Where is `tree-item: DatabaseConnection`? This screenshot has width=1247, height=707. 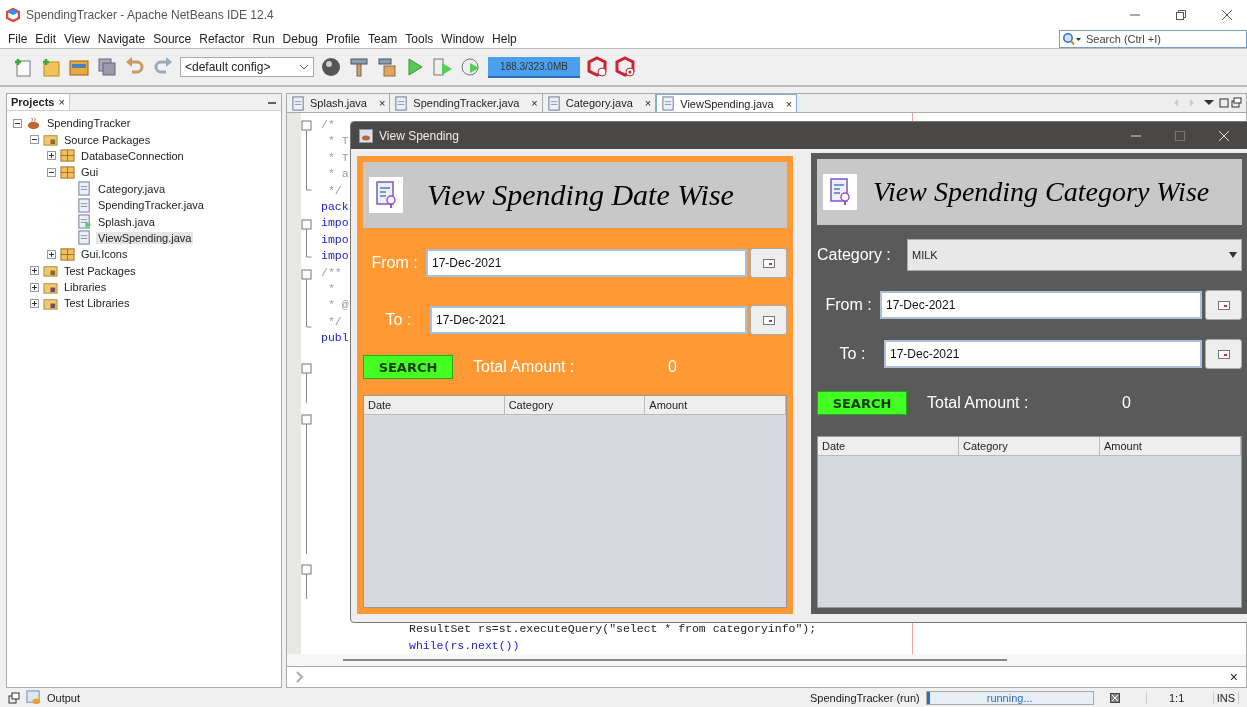
tree-item: DatabaseConnection is located at coordinates (132, 155).